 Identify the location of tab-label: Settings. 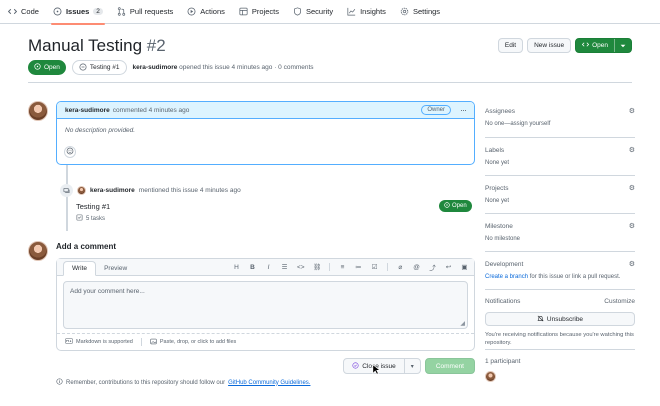
(426, 11).